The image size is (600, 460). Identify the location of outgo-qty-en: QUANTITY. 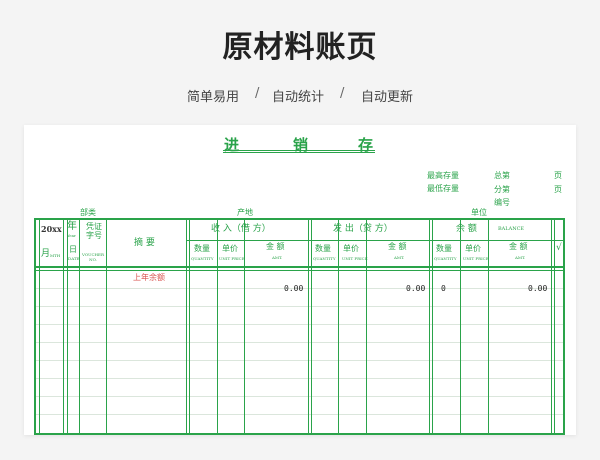
(324, 258).